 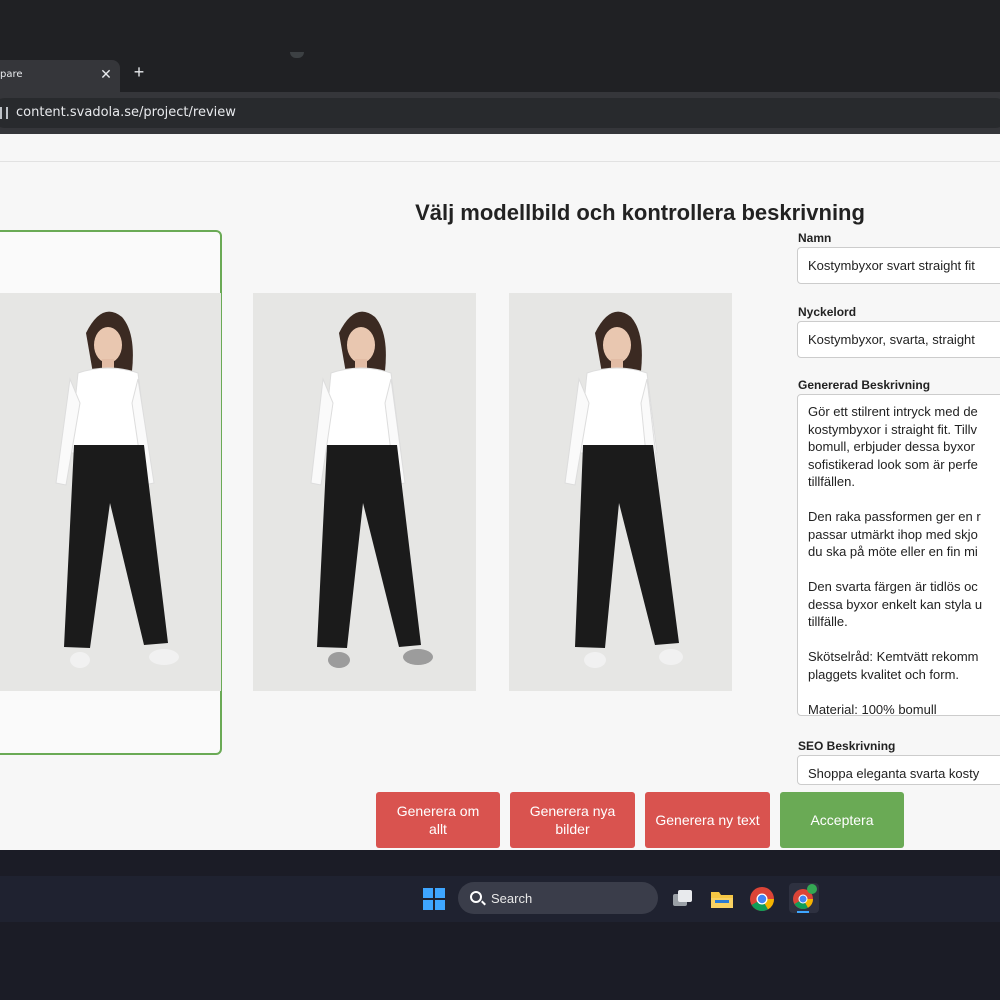 I want to click on name-field: Kostymbyxor svart straight fit, so click(x=898, y=265).